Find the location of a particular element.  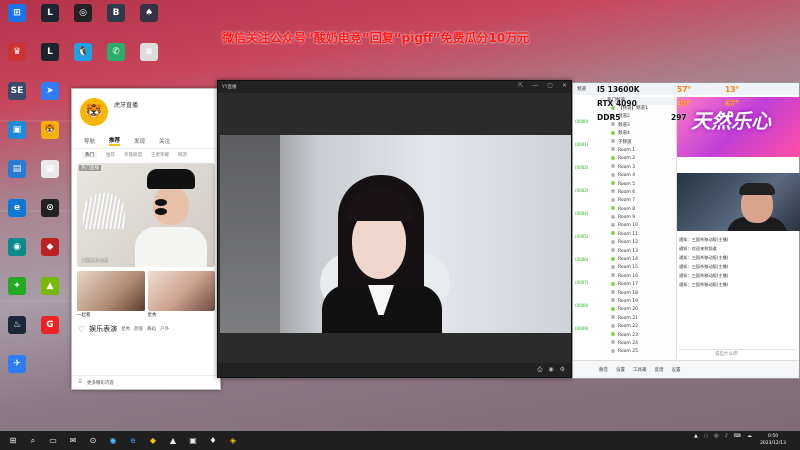

channel-row: 频道3 is located at coordinates (638, 126).